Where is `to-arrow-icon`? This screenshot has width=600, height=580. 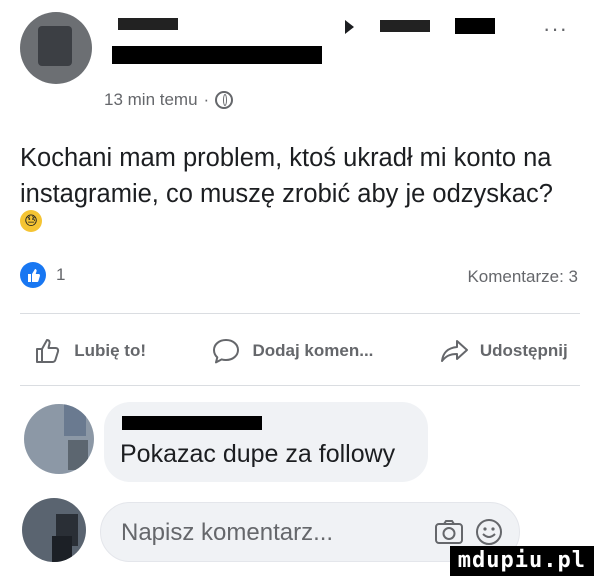
to-arrow-icon is located at coordinates (349, 27).